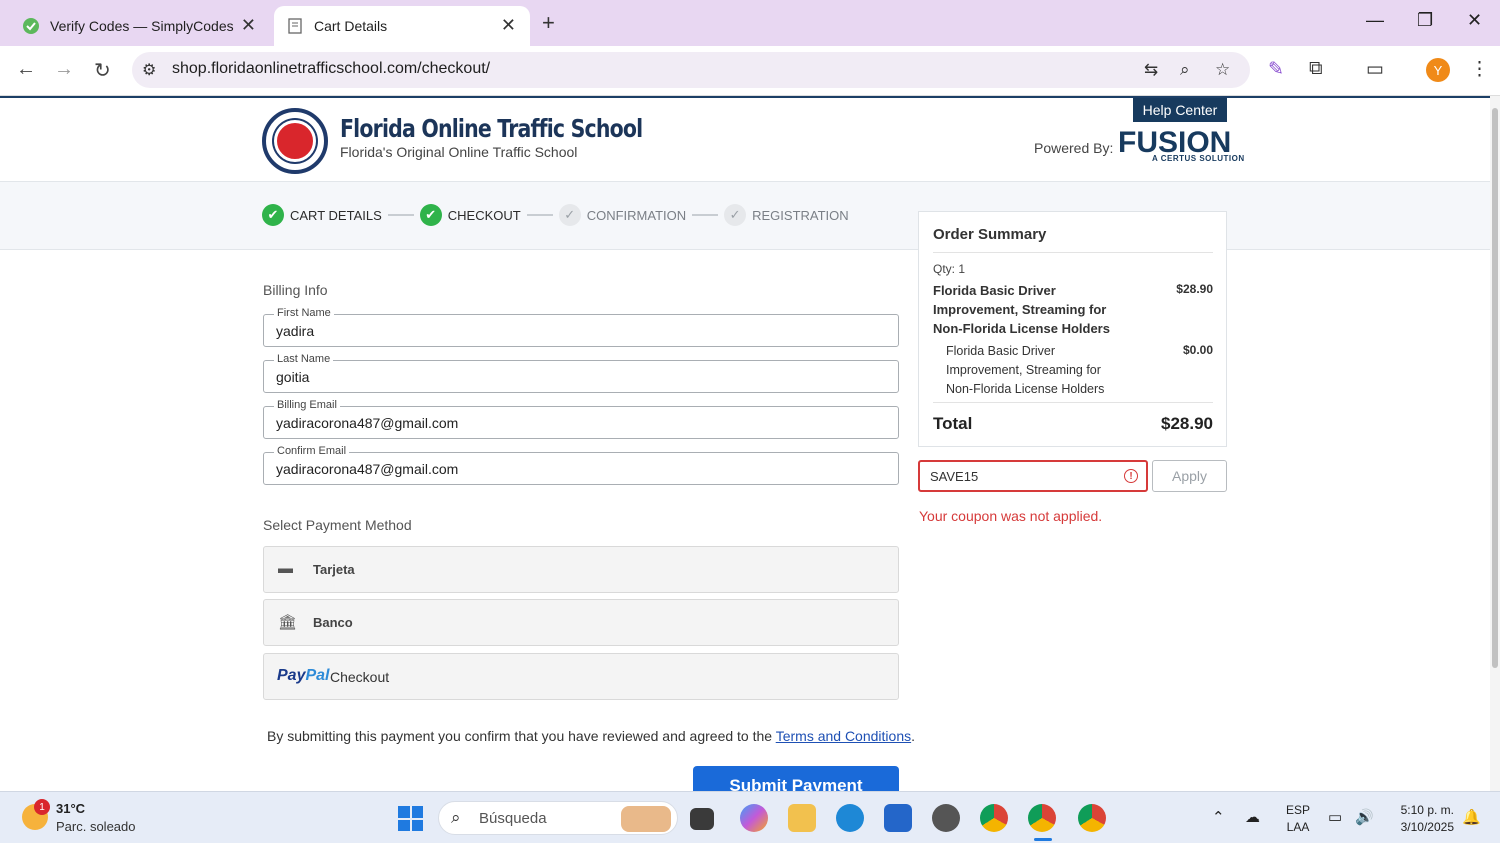  Describe the element at coordinates (754, 818) in the screenshot. I see `copilot-icon` at that location.